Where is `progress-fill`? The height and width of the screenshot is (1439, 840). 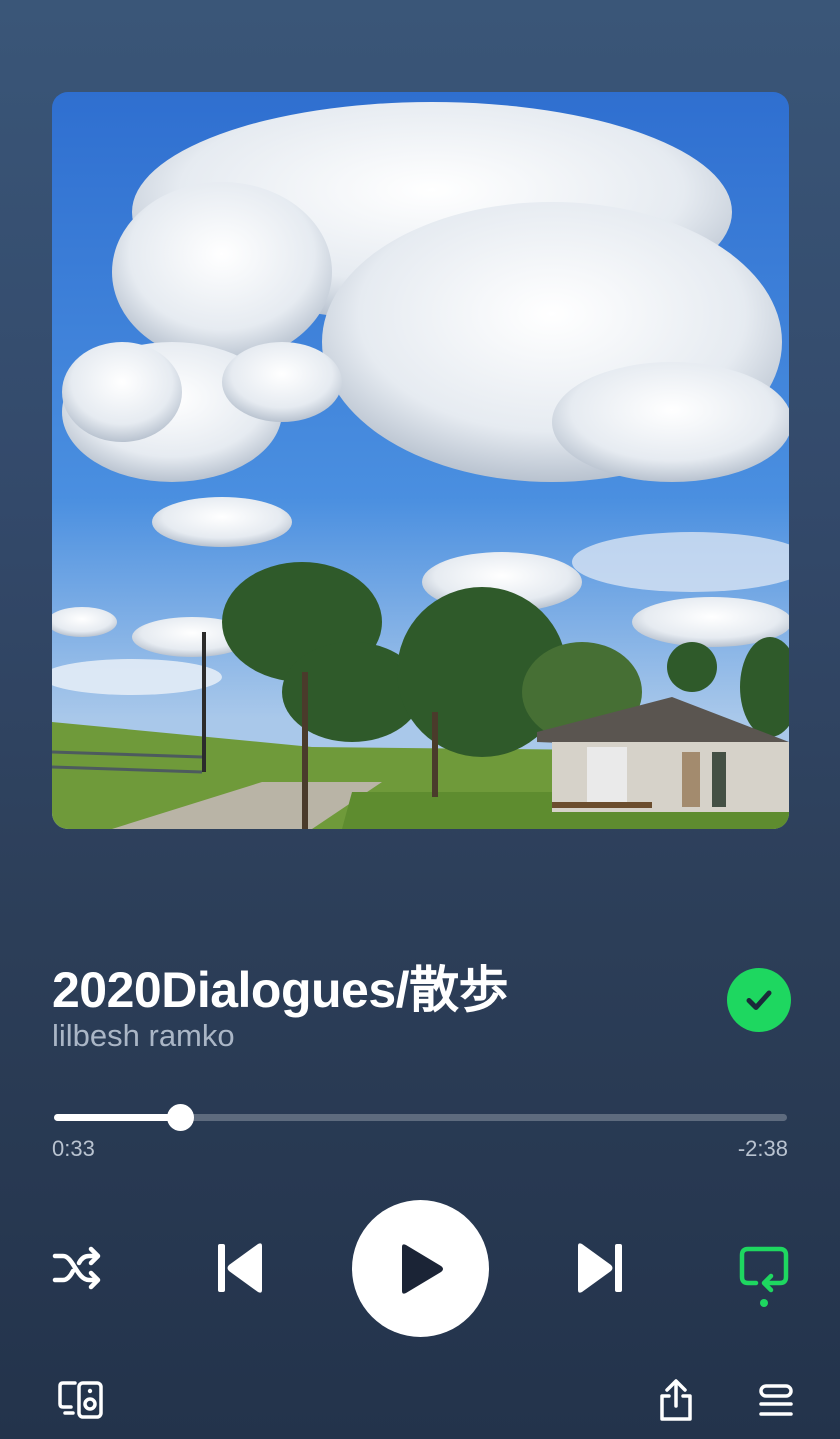
progress-fill is located at coordinates (117, 1117).